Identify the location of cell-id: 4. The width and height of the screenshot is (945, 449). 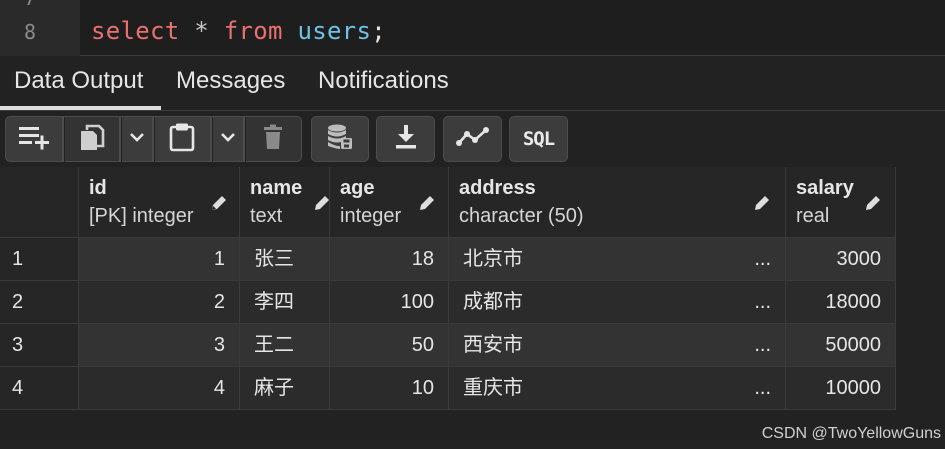
(159, 388).